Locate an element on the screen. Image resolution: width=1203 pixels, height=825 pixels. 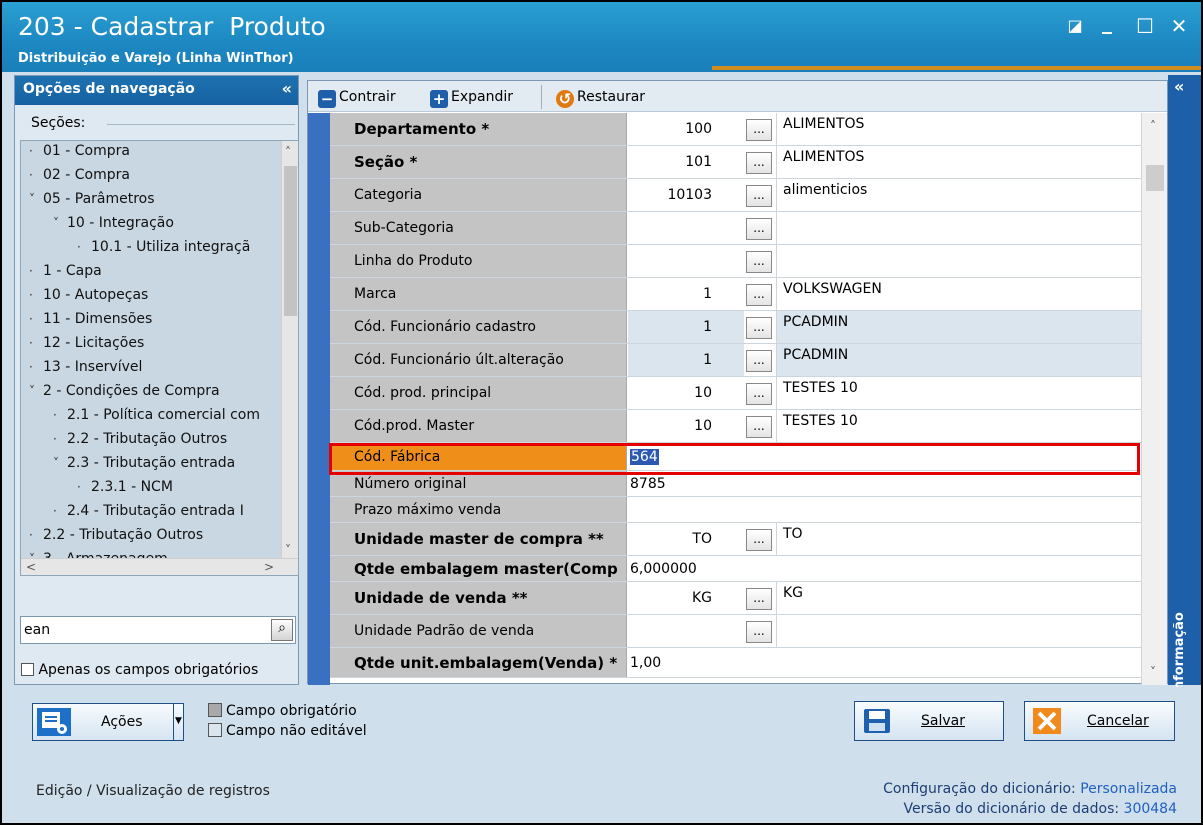
save-button: Salvar is located at coordinates (929, 721).